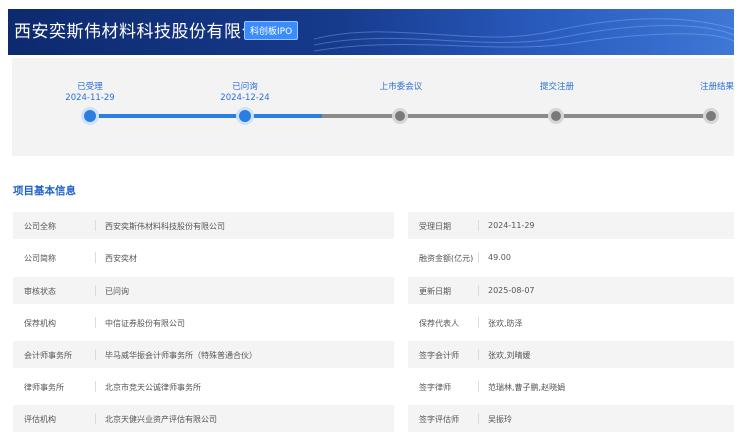 The image size is (742, 445). I want to click on info-row-signing-lawyer: 签字律师 范瑞林,曹子鹏,赵晓娟, so click(571, 386).